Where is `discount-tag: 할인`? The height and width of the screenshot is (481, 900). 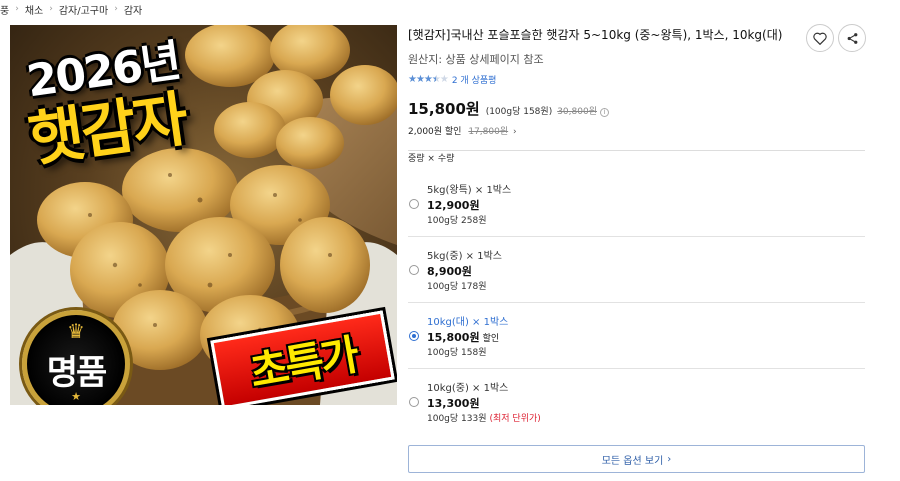 discount-tag: 할인 is located at coordinates (491, 339).